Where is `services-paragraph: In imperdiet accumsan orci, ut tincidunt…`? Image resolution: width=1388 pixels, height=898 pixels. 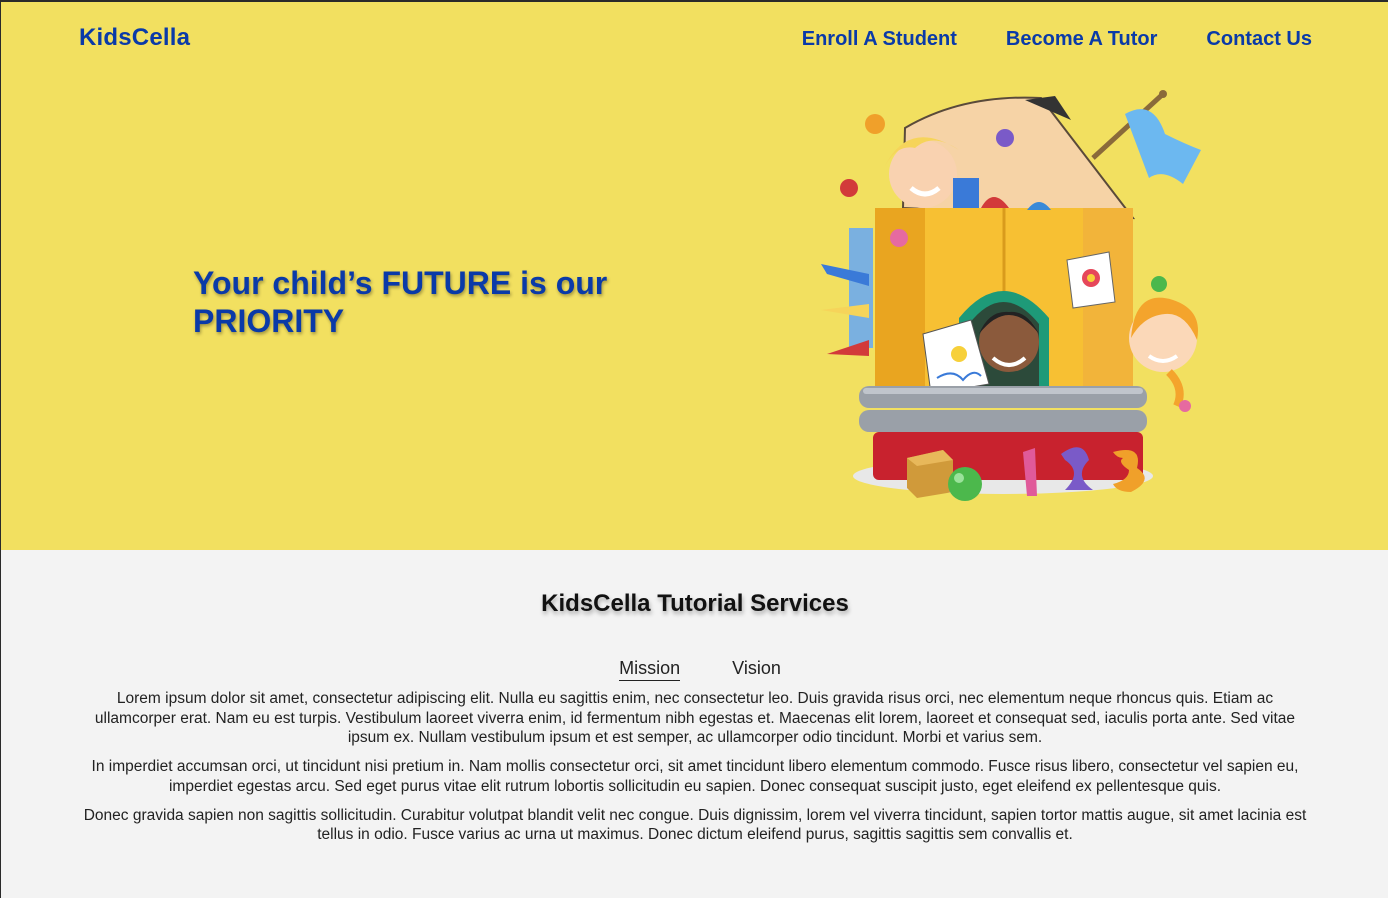 services-paragraph: In imperdiet accumsan orci, ut tincidunt… is located at coordinates (695, 776).